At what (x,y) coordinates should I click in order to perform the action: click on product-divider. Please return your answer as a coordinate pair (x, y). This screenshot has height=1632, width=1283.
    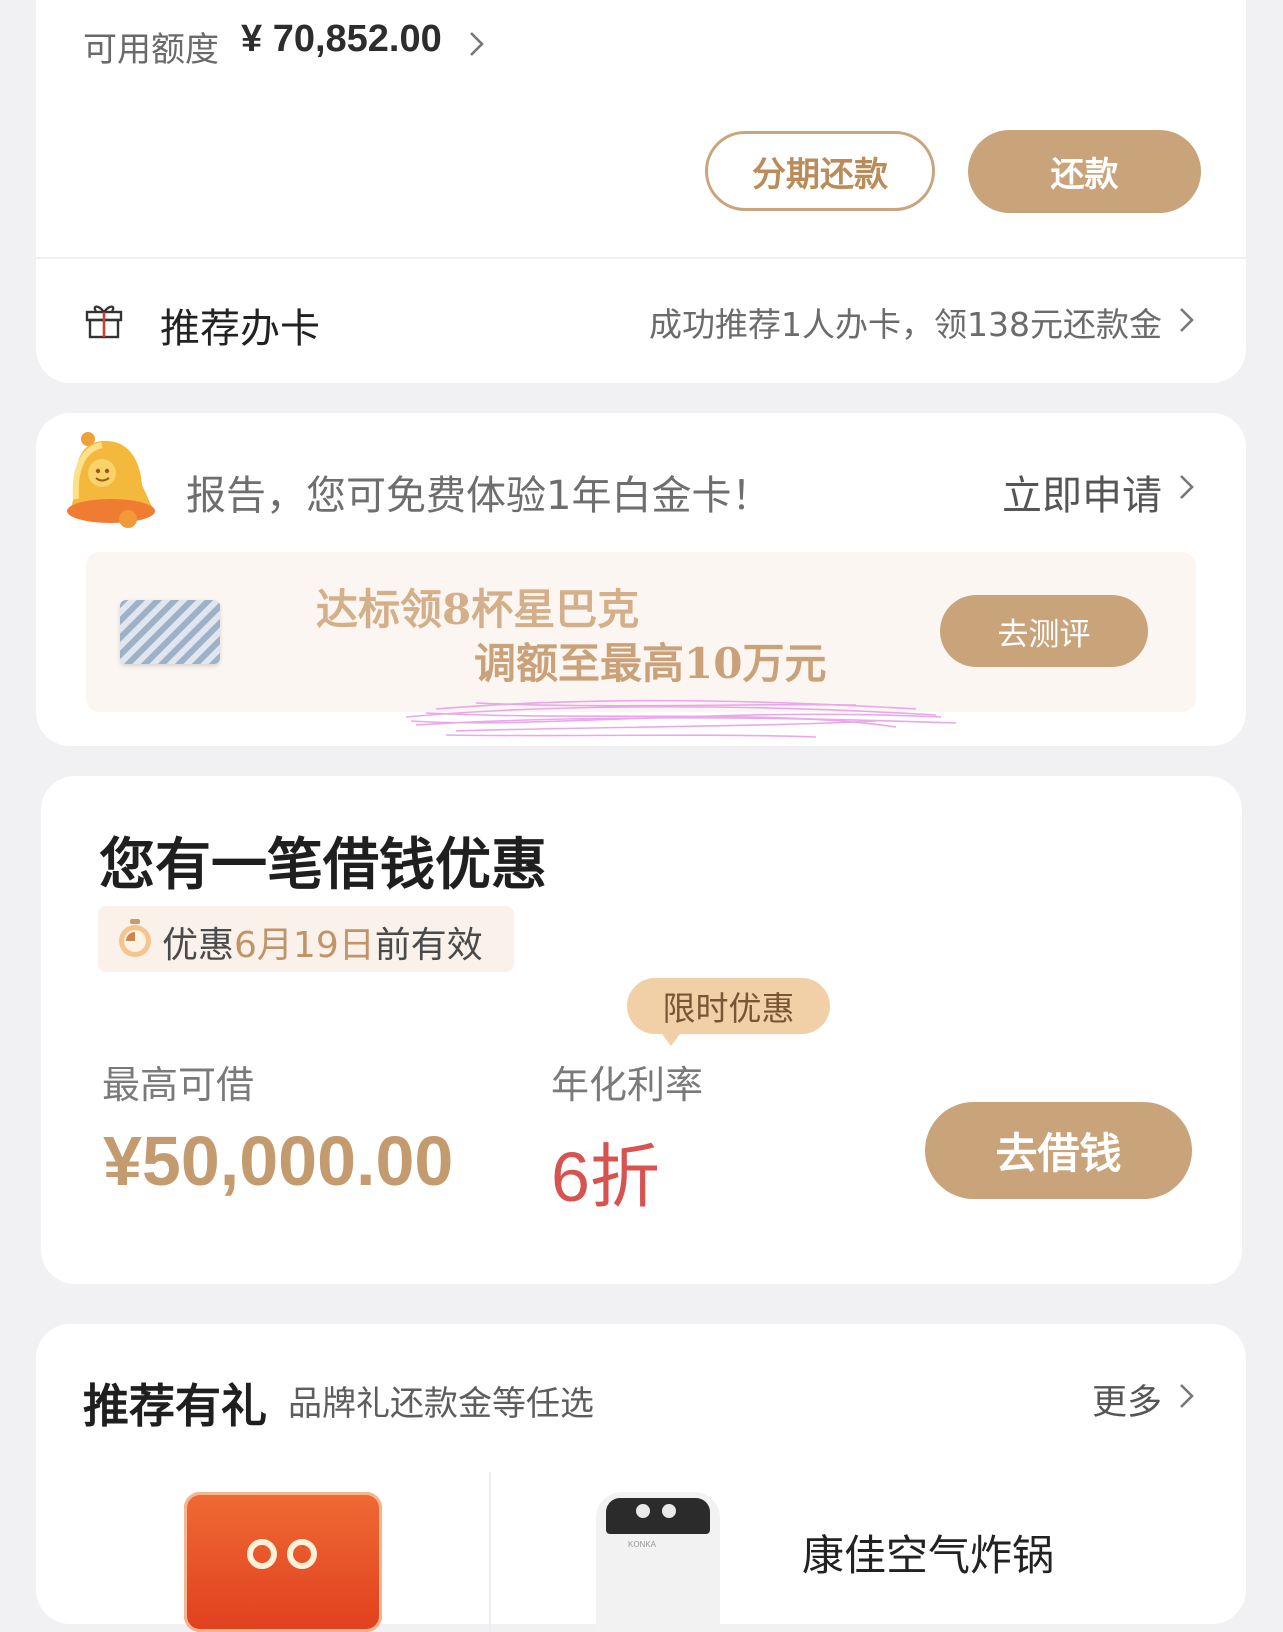
    Looking at the image, I should click on (490, 1552).